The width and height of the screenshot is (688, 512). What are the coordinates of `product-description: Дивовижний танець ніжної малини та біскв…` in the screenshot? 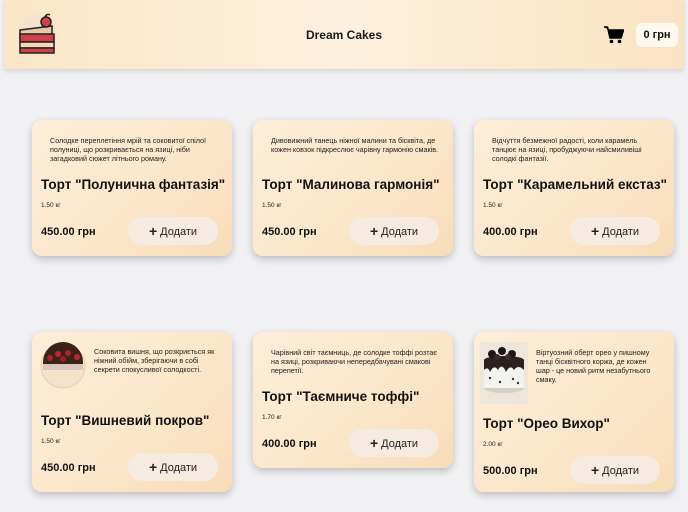 It's located at (355, 145).